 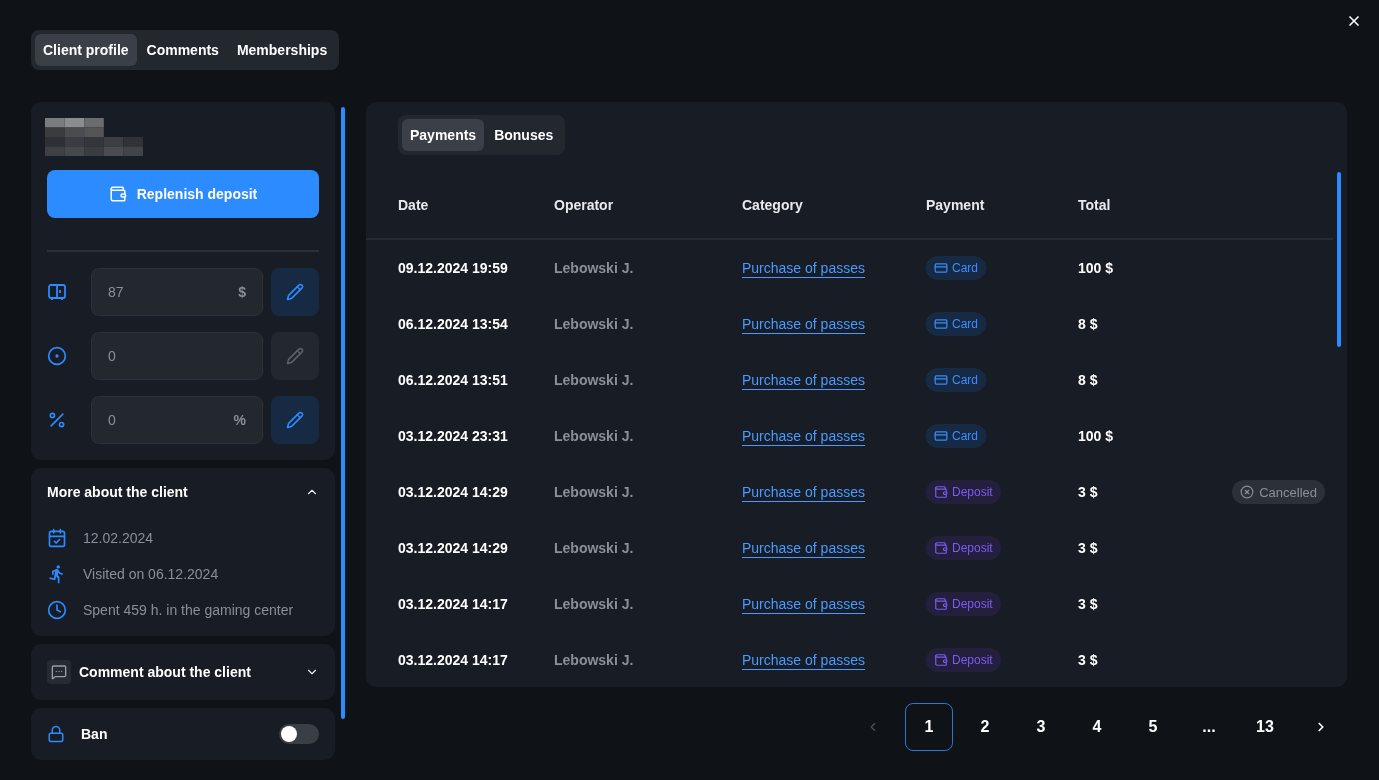 I want to click on tab: Comments, so click(x=182, y=50).